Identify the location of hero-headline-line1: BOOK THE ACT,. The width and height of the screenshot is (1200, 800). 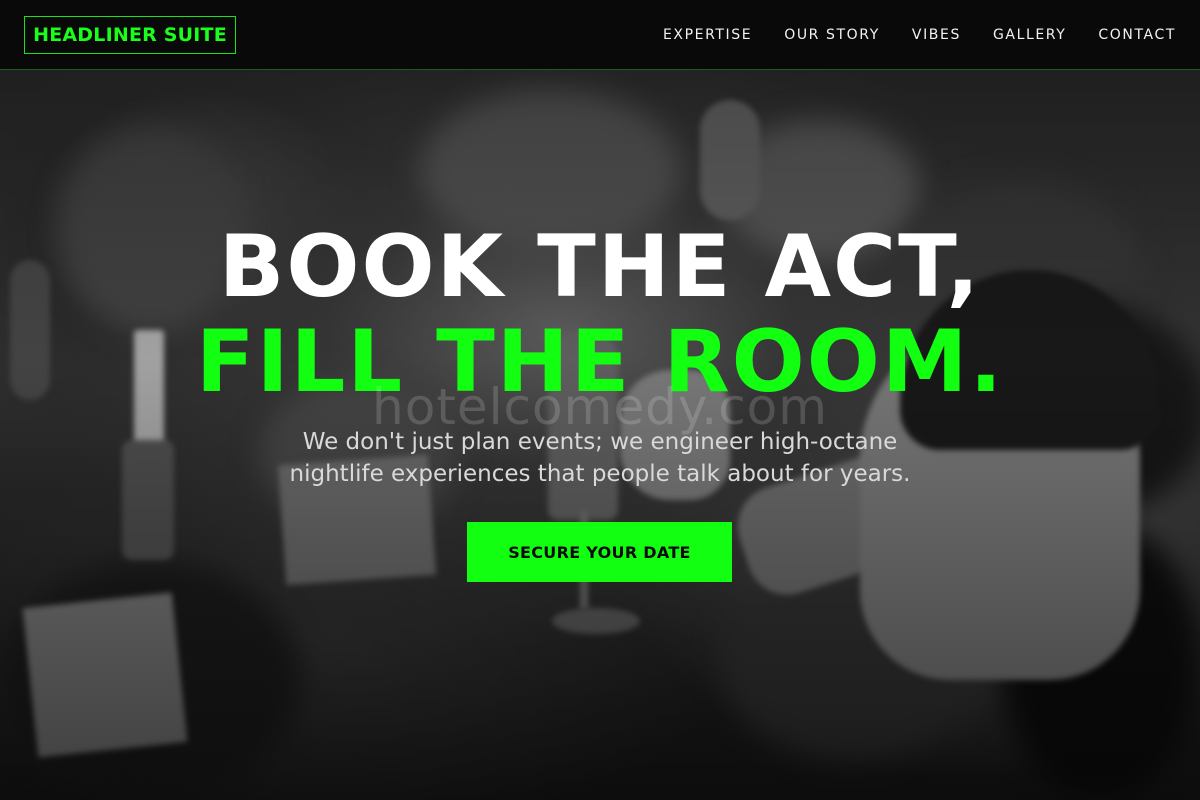
(600, 267).